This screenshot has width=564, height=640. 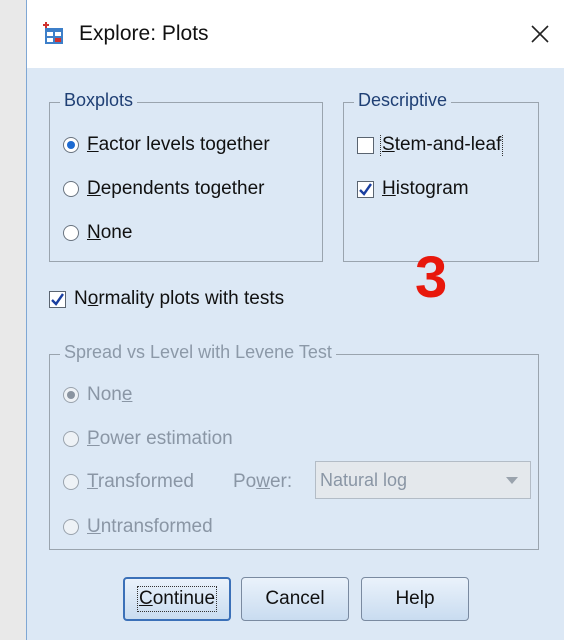 I want to click on checkbox-normality-plots: Normality plots with tests, so click(x=166, y=299).